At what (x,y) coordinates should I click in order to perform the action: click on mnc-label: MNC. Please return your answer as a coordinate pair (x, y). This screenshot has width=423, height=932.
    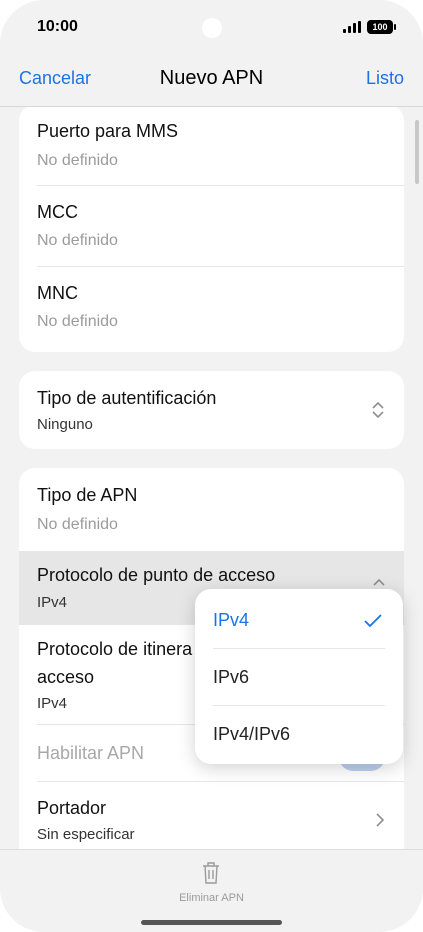
    Looking at the image, I should click on (57, 293).